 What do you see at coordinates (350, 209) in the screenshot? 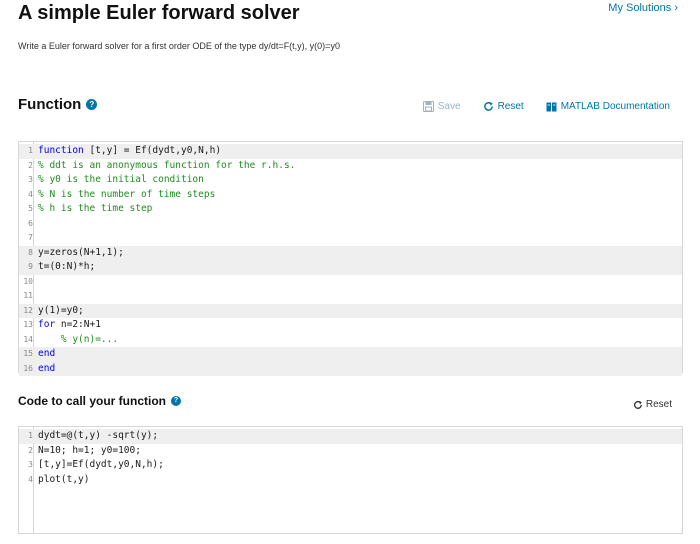
I see `code-line: 5 % h is the time step` at bounding box center [350, 209].